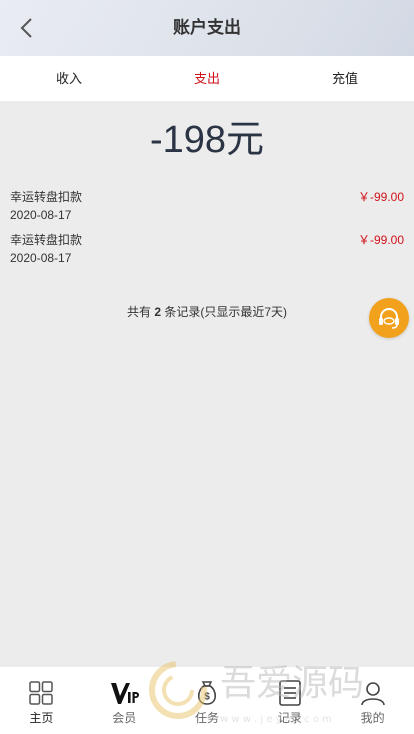  What do you see at coordinates (124, 693) in the screenshot?
I see `vip-icon` at bounding box center [124, 693].